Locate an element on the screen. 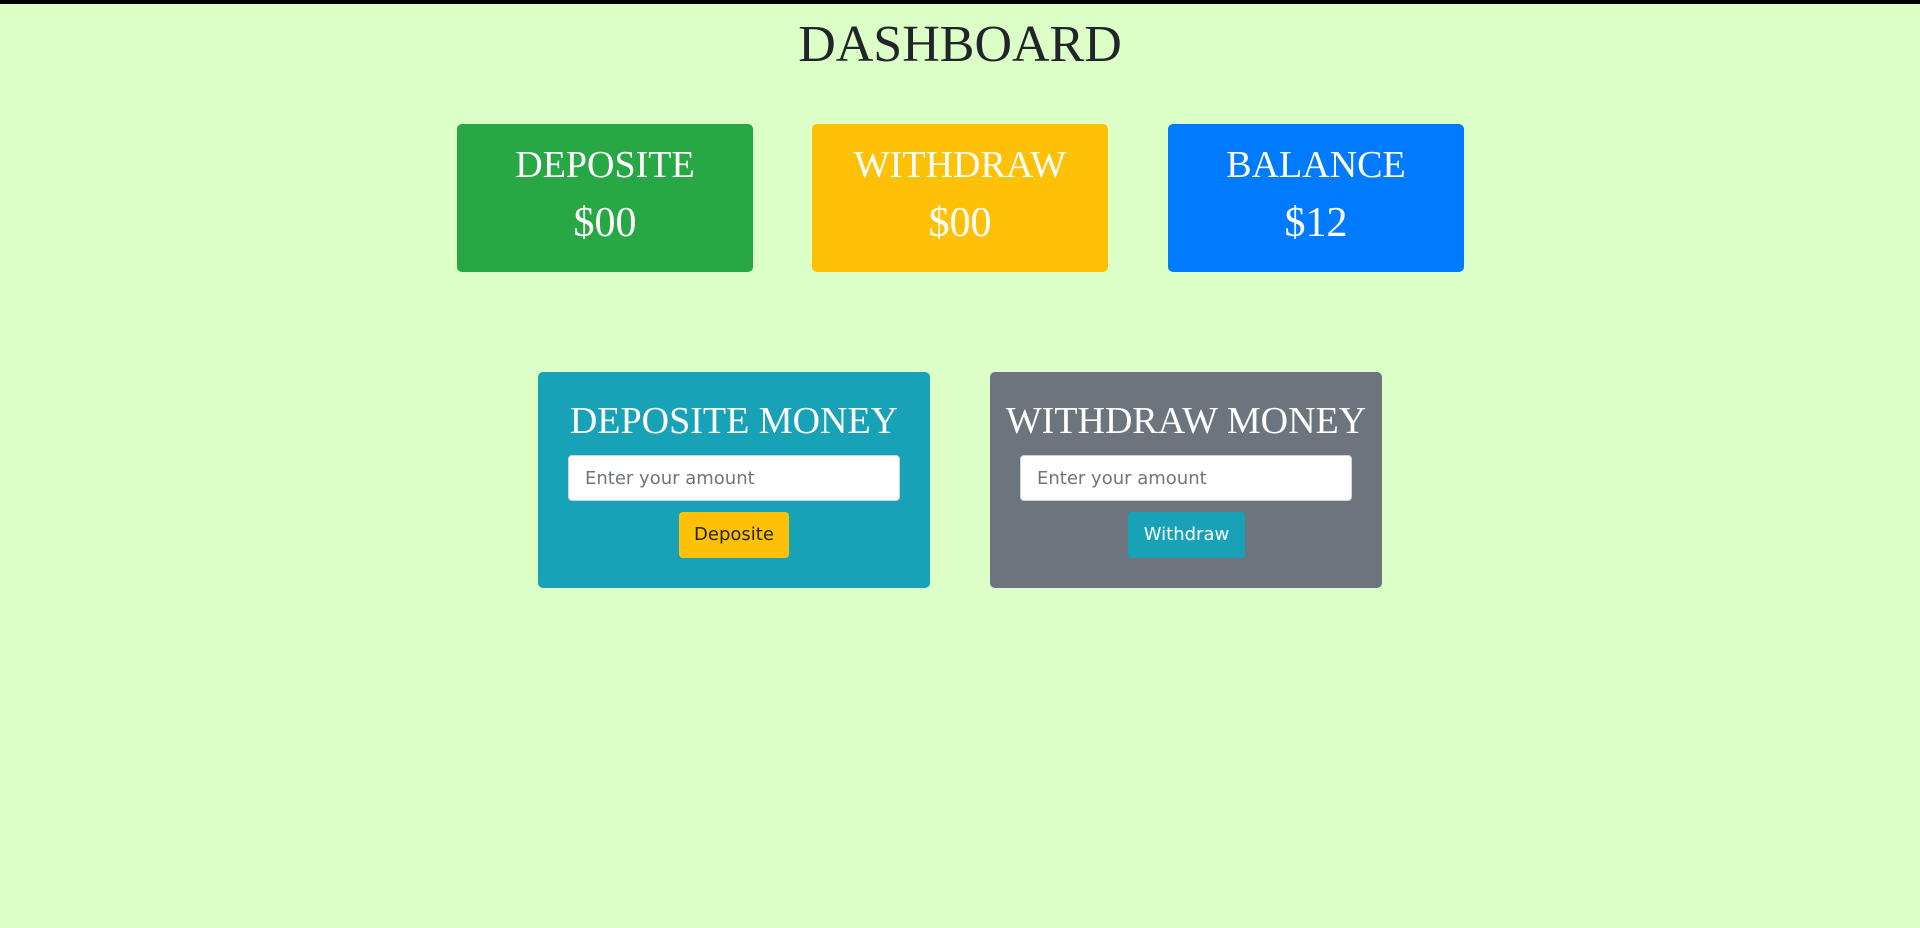  withdraw-money-form: WITHDRAW MONEY Withdraw is located at coordinates (1186, 480).